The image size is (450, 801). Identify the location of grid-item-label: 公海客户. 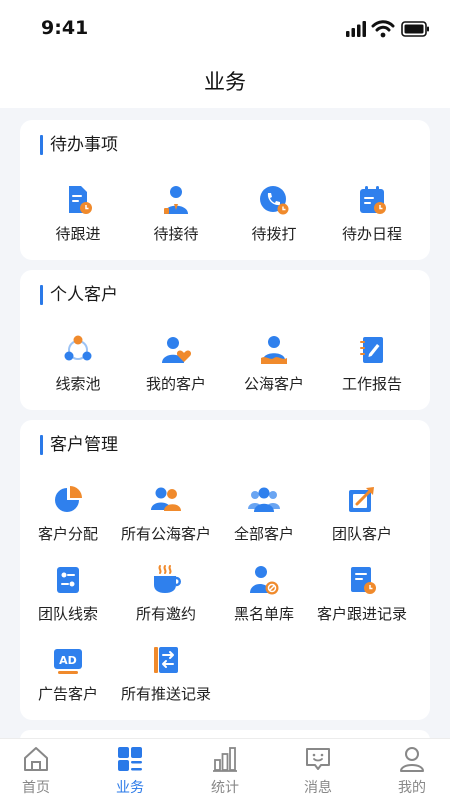
(273, 384).